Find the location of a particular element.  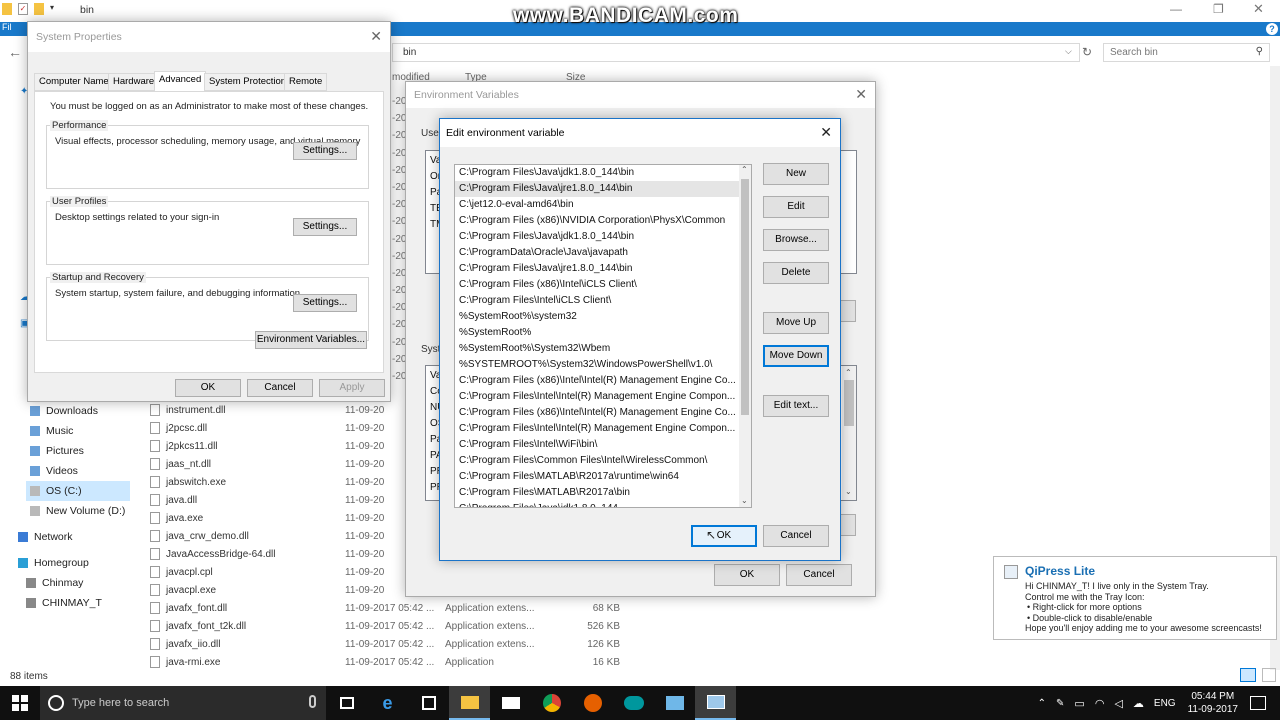

path-entry: C:\Program Files\MATLAB\R2017a\bin is located at coordinates (603, 493).